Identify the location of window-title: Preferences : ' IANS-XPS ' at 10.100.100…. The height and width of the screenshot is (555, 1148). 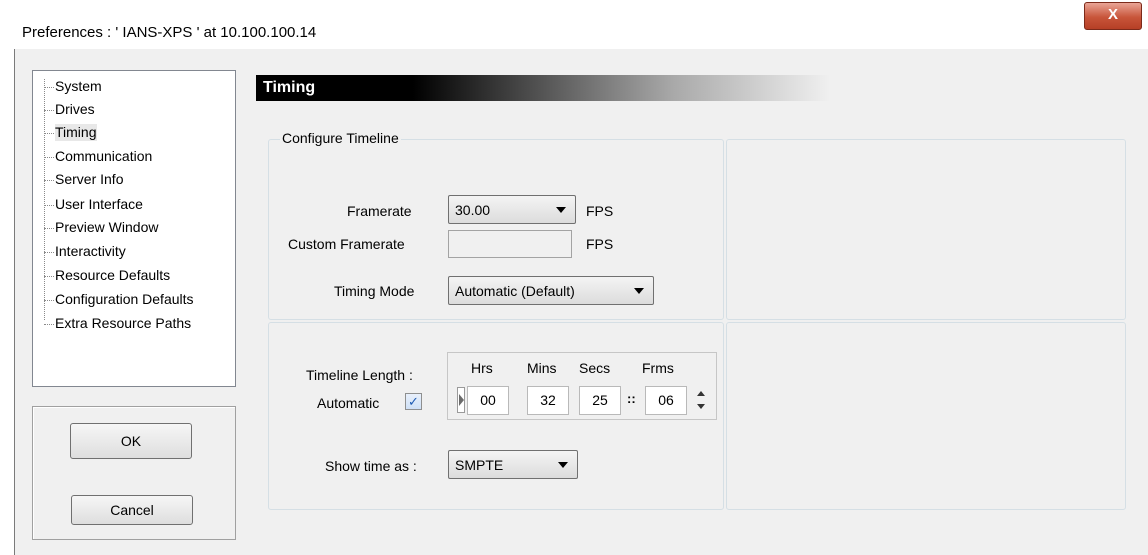
(169, 32).